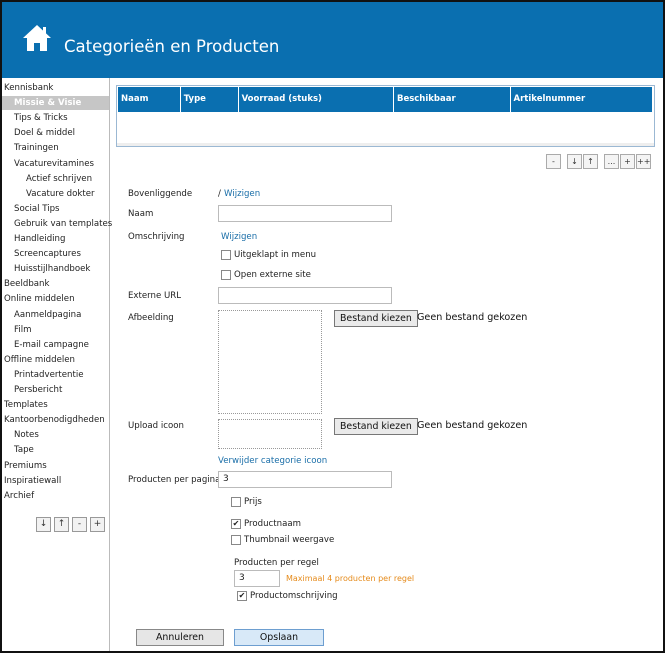 The image size is (665, 653). Describe the element at coordinates (32, 390) in the screenshot. I see `sidebar-item: Persbericht` at that location.